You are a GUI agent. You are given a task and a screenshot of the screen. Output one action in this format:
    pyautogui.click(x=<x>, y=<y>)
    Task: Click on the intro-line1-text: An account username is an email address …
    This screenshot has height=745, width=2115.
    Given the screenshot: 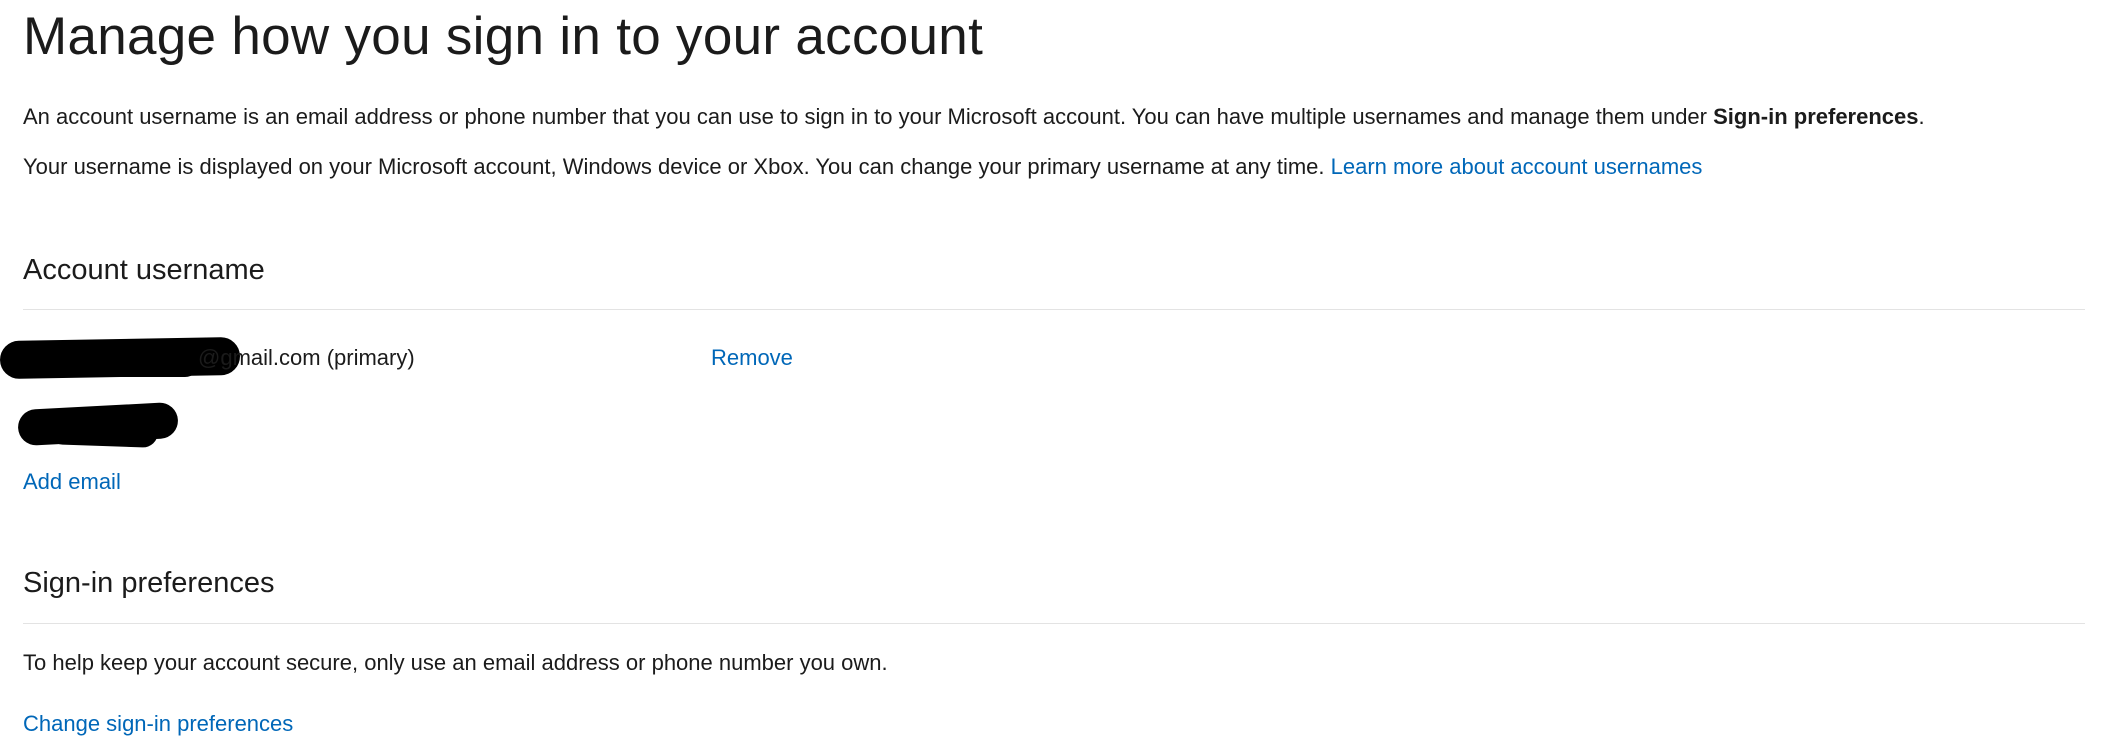 What is the action you would take?
    pyautogui.click(x=868, y=116)
    